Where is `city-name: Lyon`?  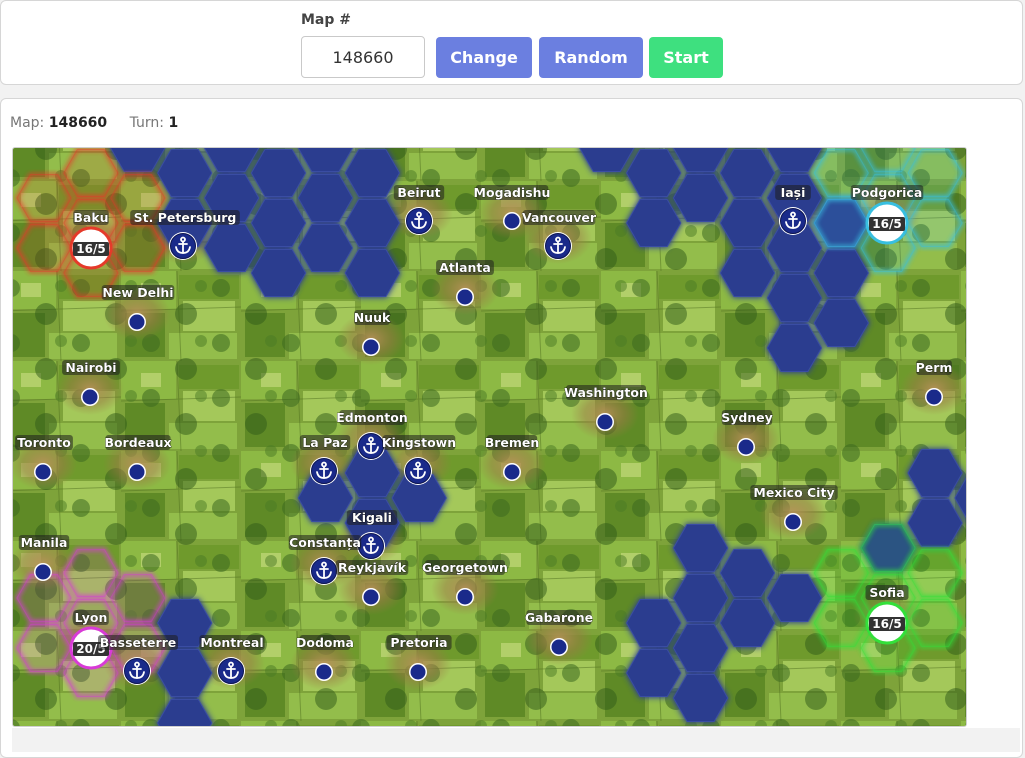 city-name: Lyon is located at coordinates (91, 617).